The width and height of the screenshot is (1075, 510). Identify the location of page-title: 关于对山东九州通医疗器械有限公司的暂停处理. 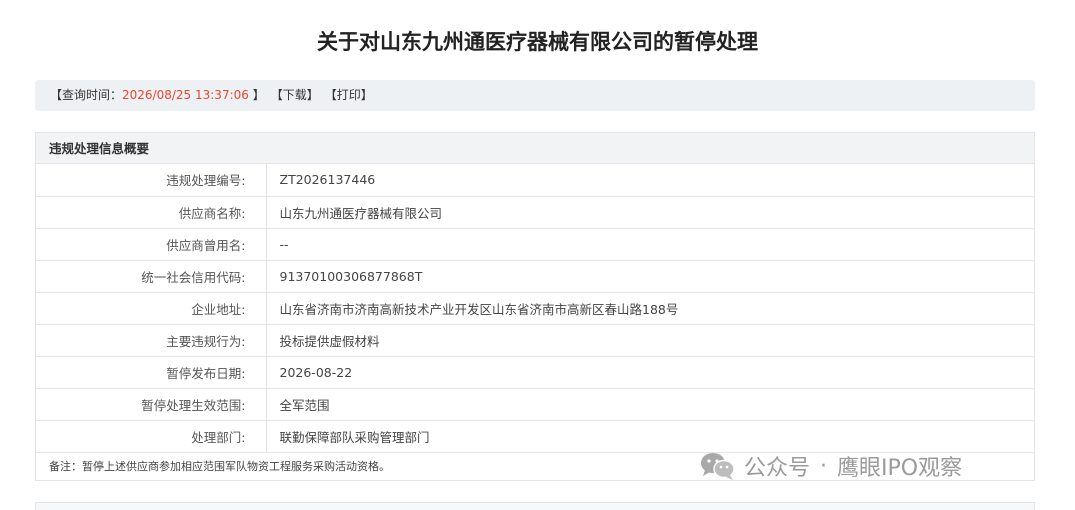
(537, 42).